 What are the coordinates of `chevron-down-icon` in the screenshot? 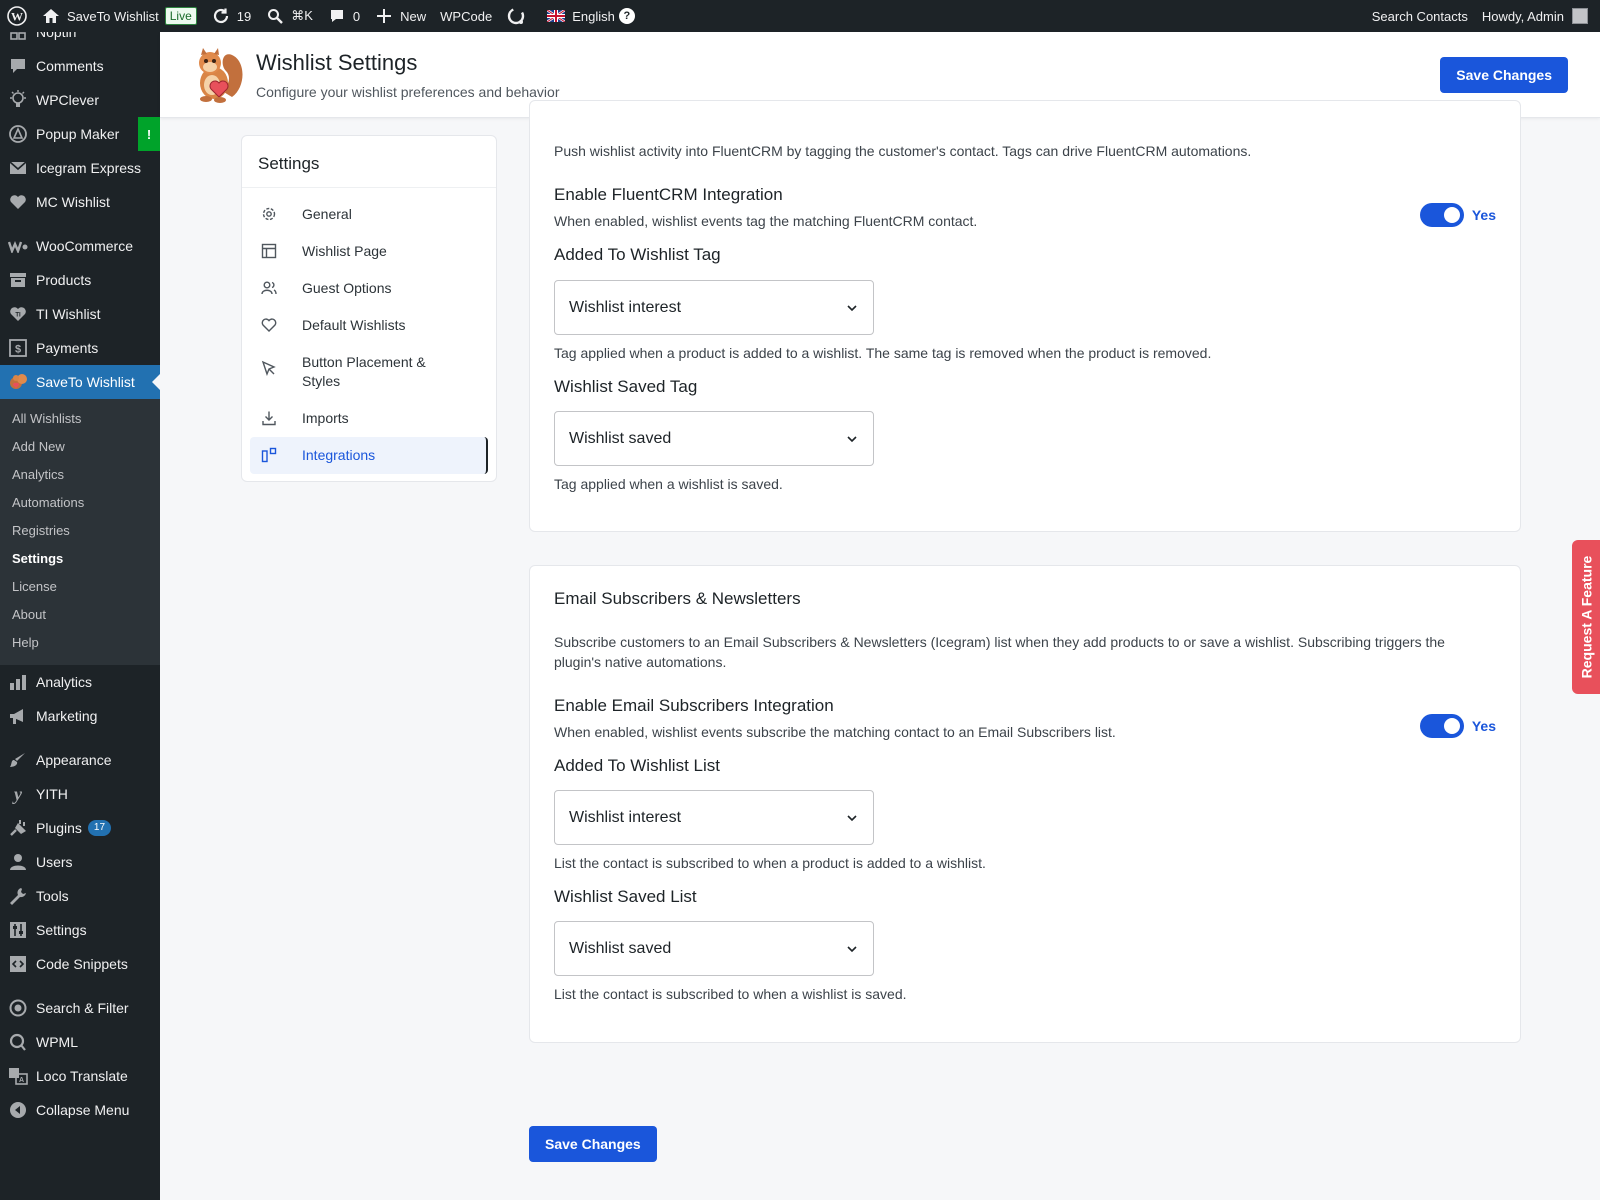 It's located at (852, 817).